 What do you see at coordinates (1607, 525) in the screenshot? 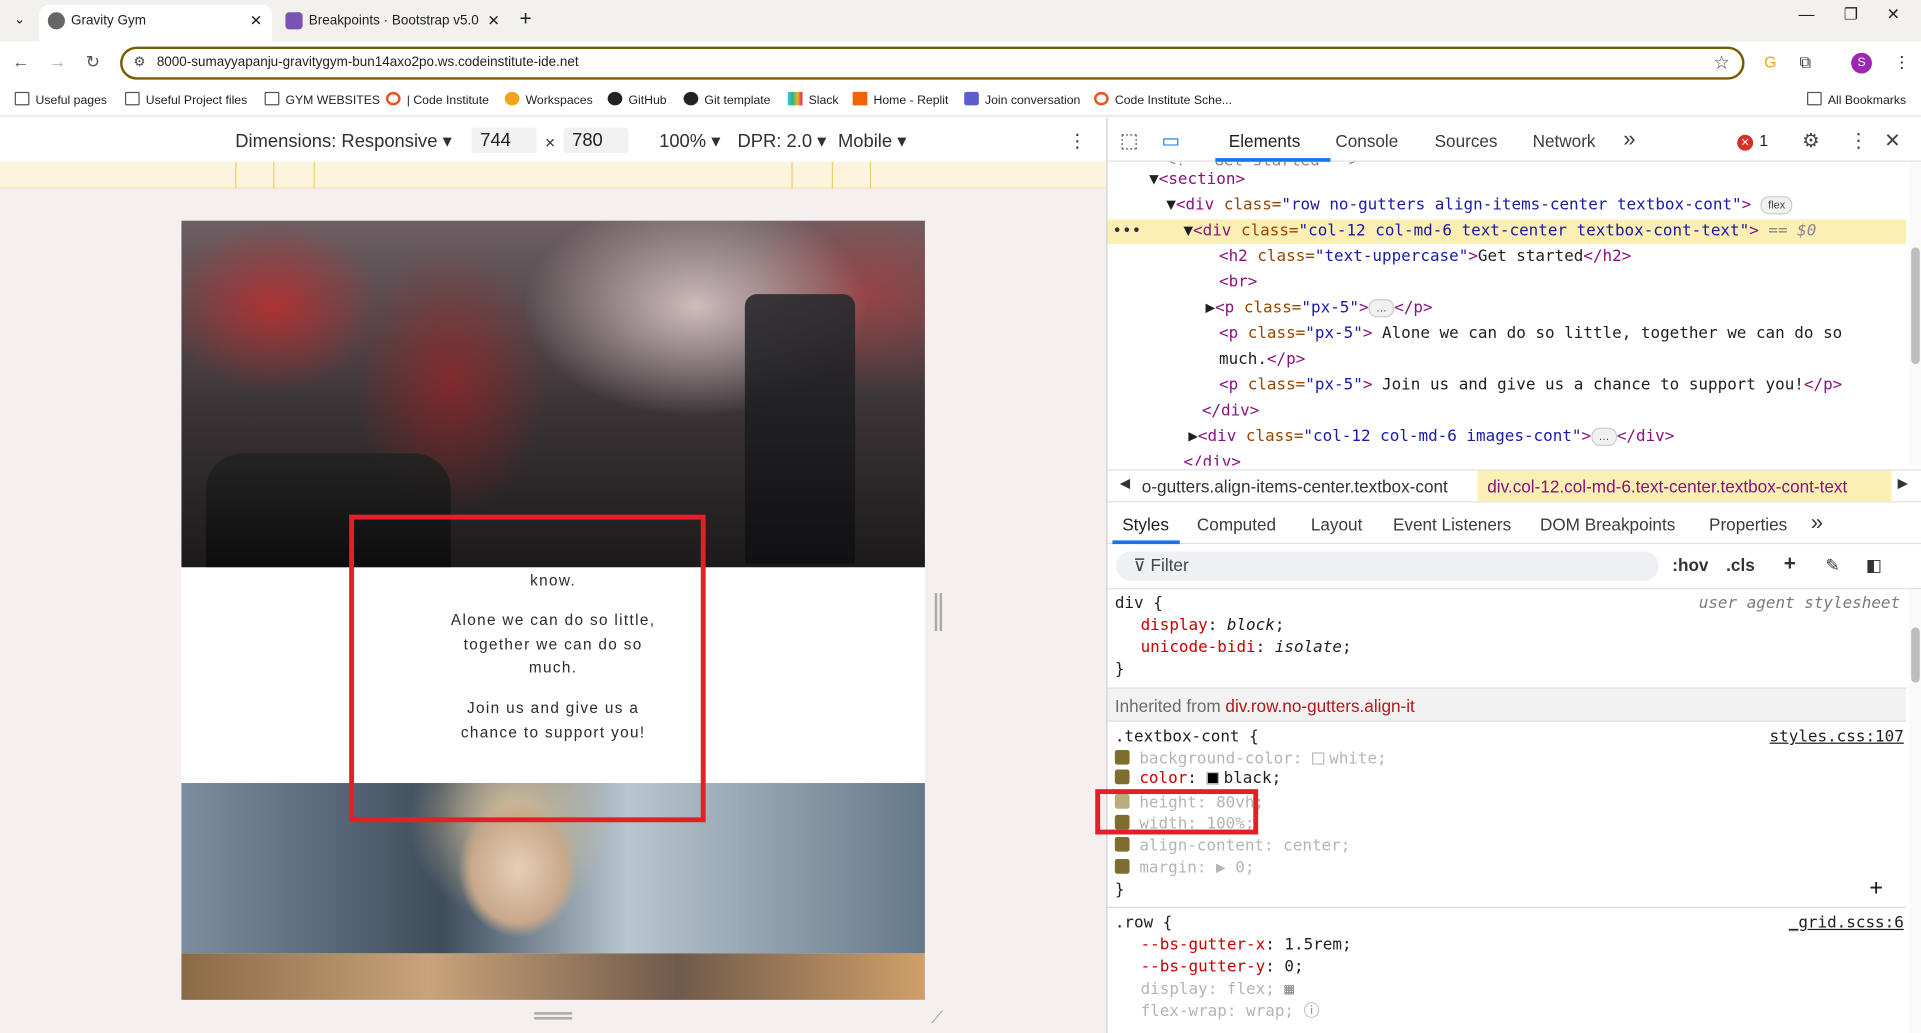
I see `tab-dom-breakpoints: DOM Breakpoints` at bounding box center [1607, 525].